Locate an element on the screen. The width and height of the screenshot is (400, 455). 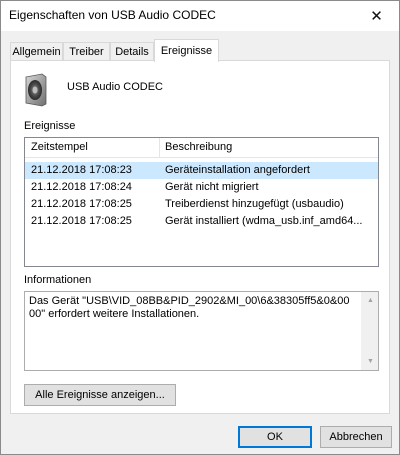
button-label: OK is located at coordinates (275, 437).